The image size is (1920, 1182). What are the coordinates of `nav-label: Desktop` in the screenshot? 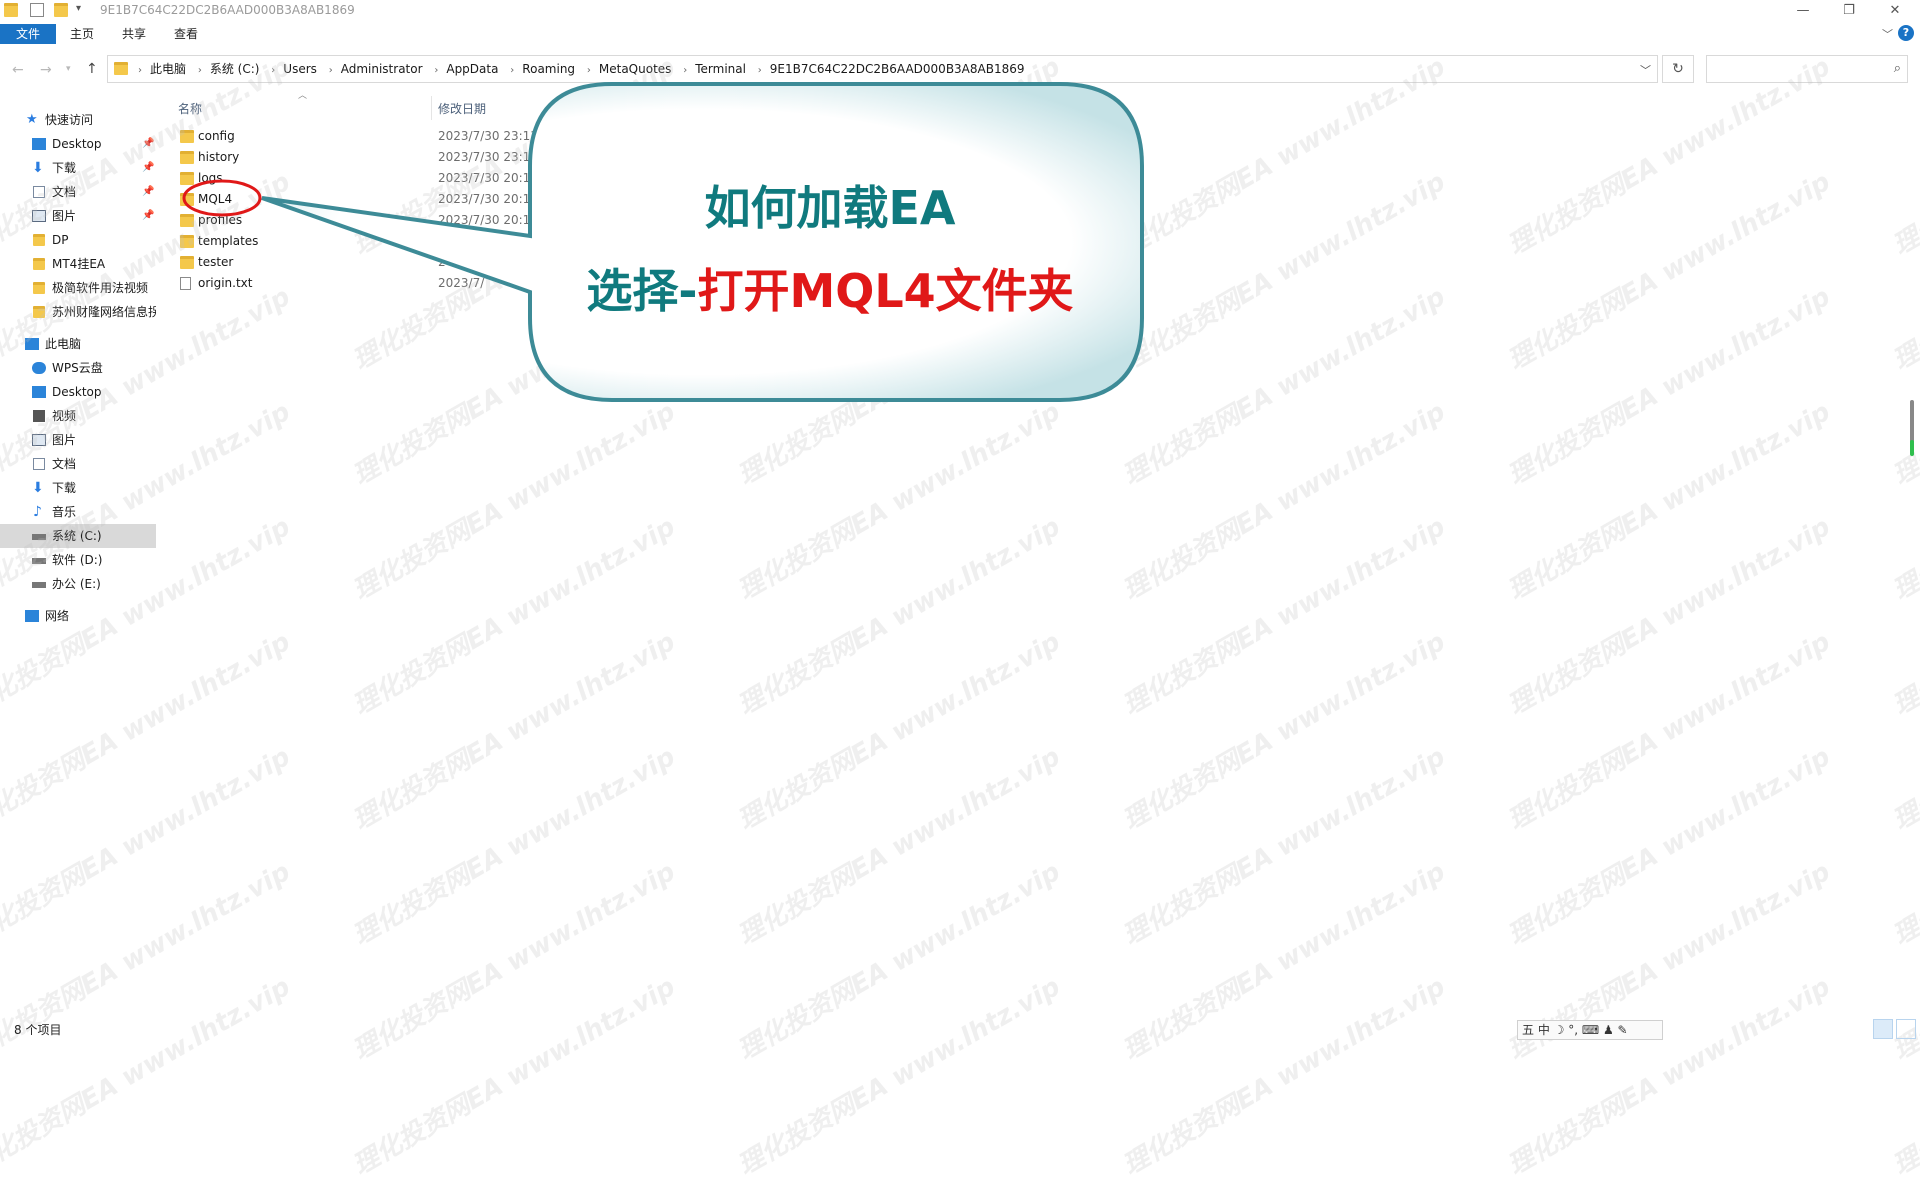 It's located at (77, 392).